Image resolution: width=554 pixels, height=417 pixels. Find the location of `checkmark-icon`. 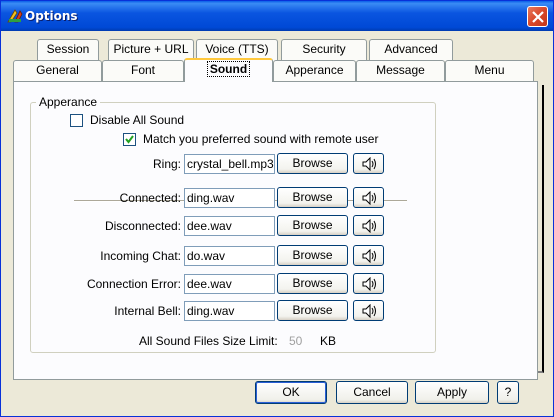

checkmark-icon is located at coordinates (129, 139).